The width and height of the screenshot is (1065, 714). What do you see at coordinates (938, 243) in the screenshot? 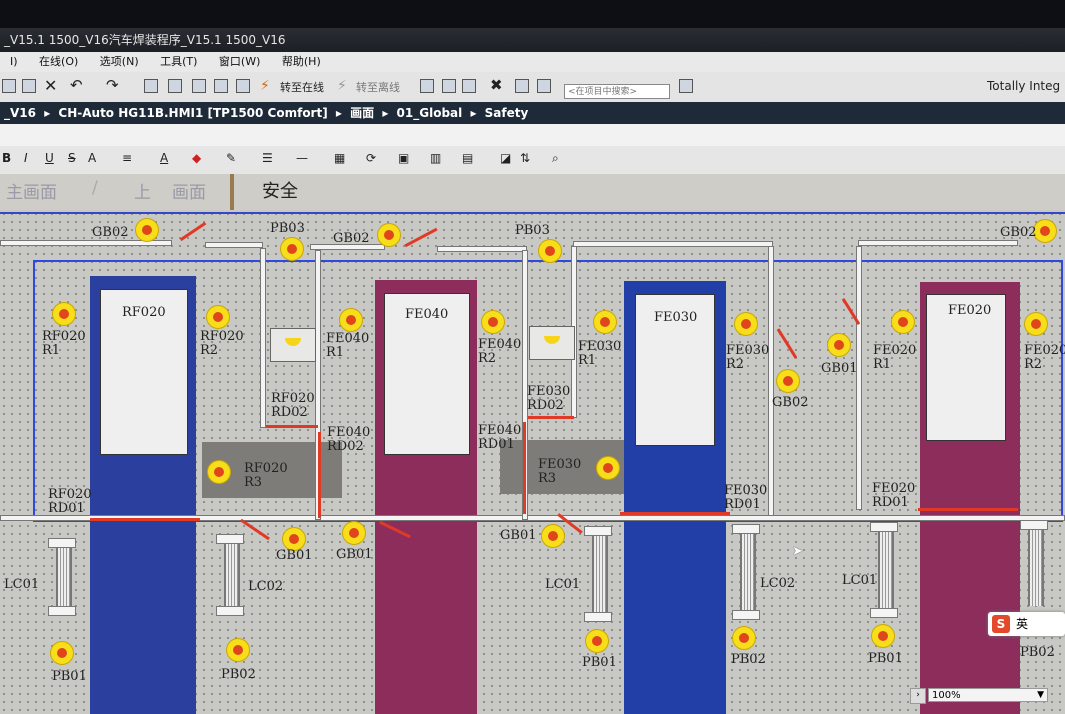
I see `fence-rail-top` at bounding box center [938, 243].